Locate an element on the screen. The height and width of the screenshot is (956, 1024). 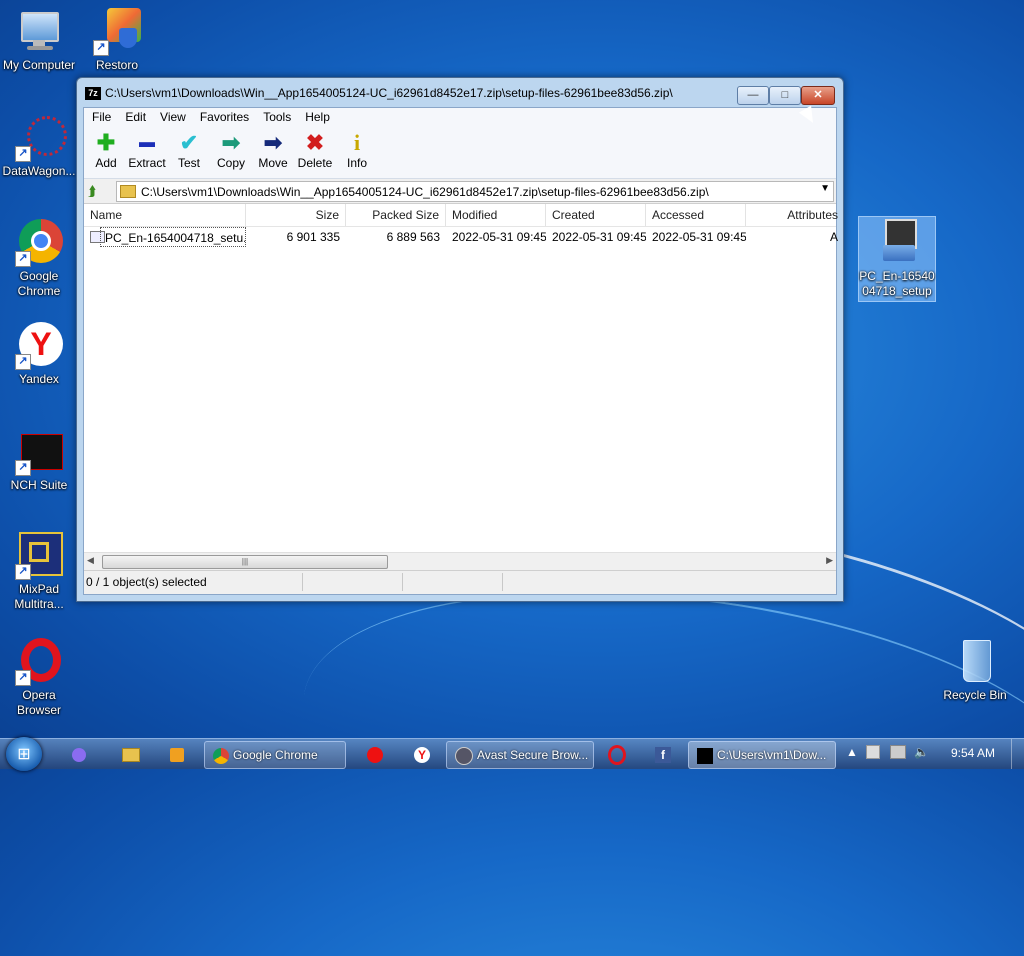
menu-bar: File Edit View Favorites Tools Help is located at coordinates (460, 117).